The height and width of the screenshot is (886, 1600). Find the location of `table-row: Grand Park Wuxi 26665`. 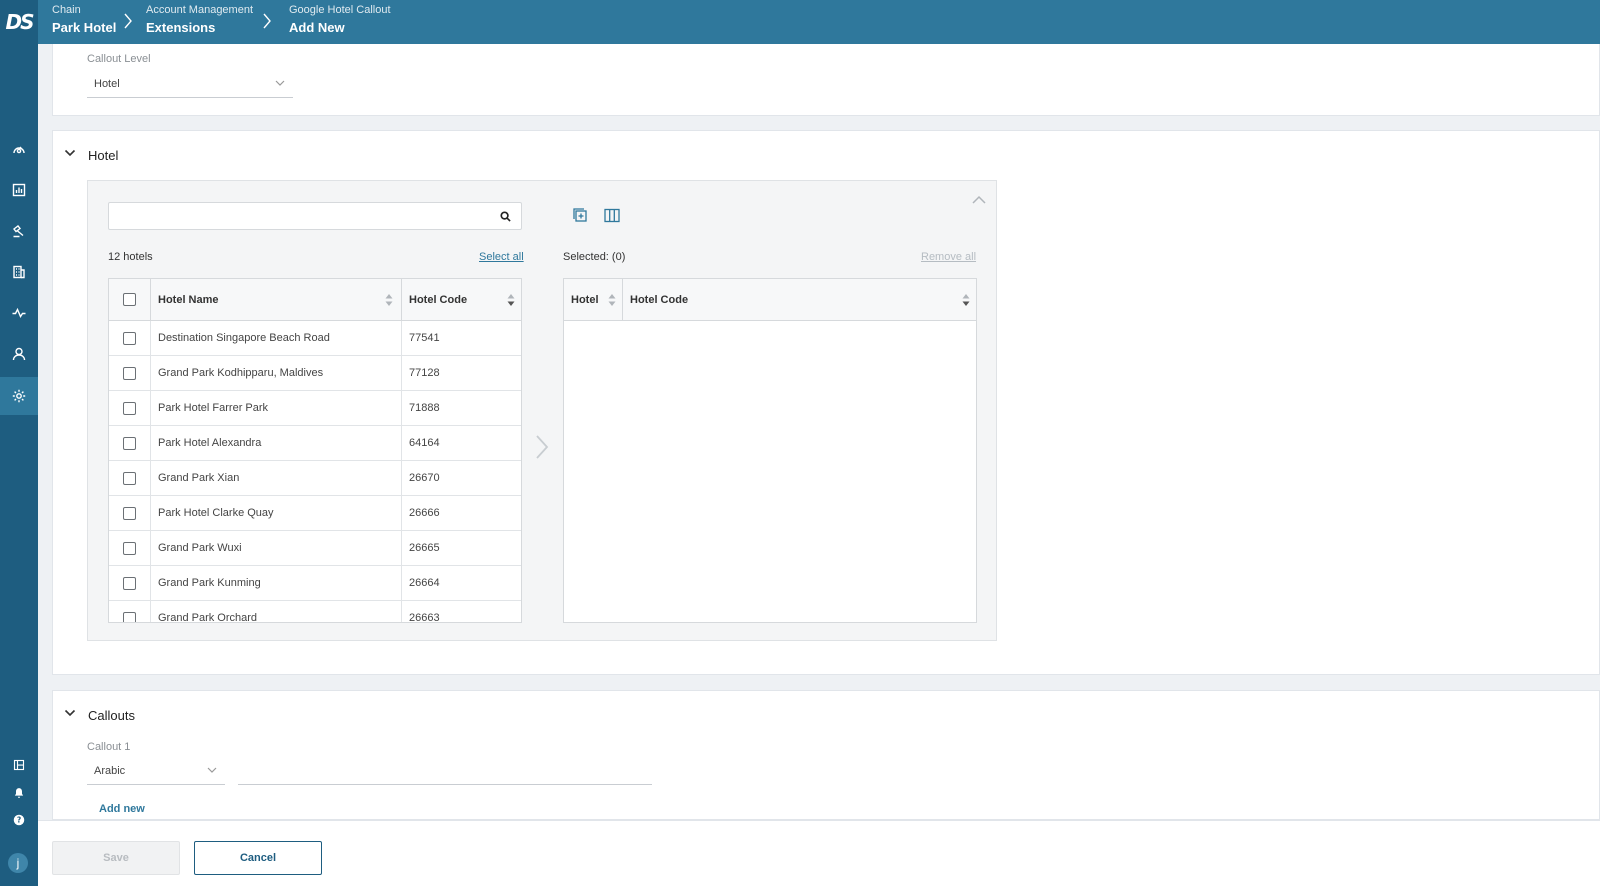

table-row: Grand Park Wuxi 26665 is located at coordinates (315, 548).